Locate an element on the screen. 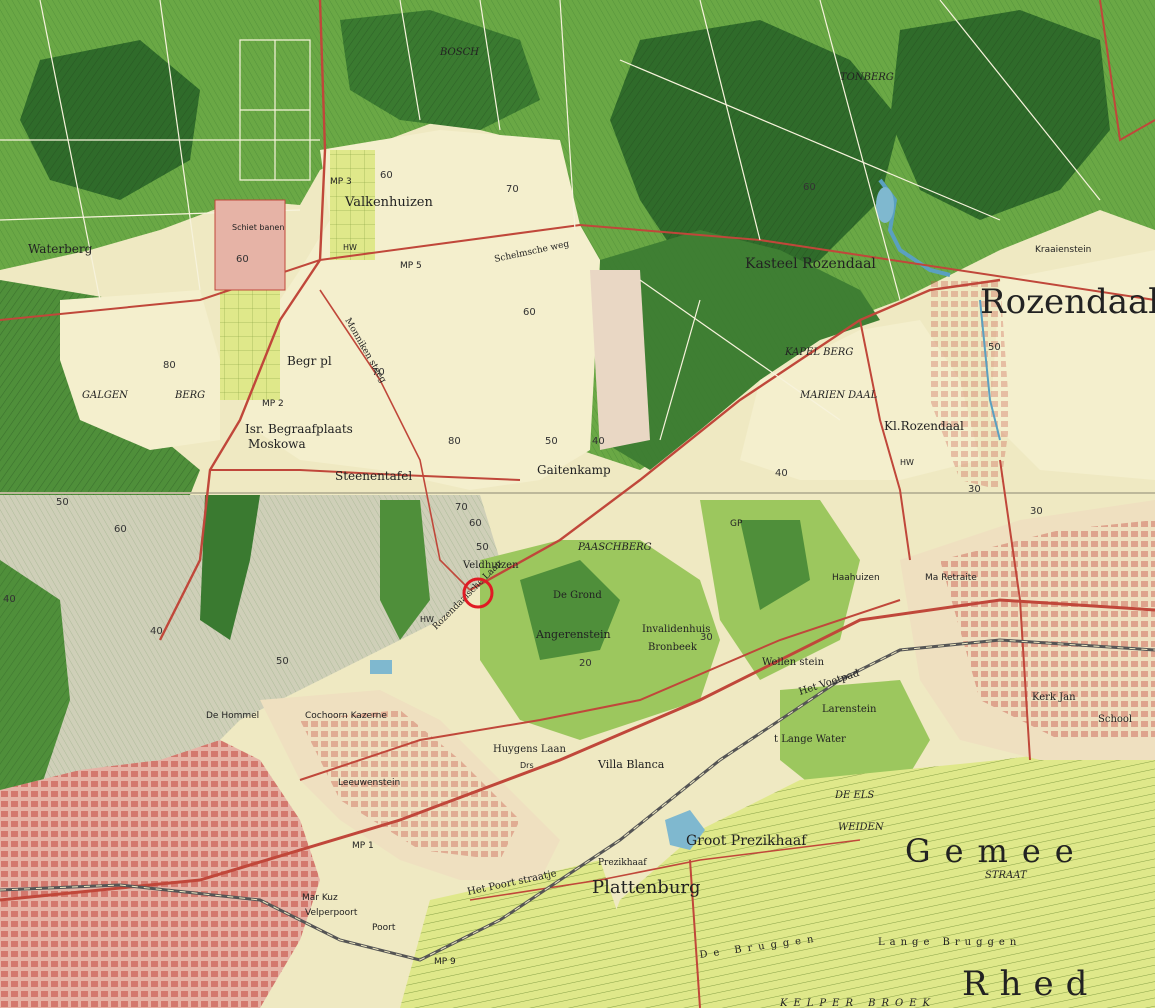 Image resolution: width=1155 pixels, height=1008 pixels. label-straat: STRAAT is located at coordinates (1006, 875).